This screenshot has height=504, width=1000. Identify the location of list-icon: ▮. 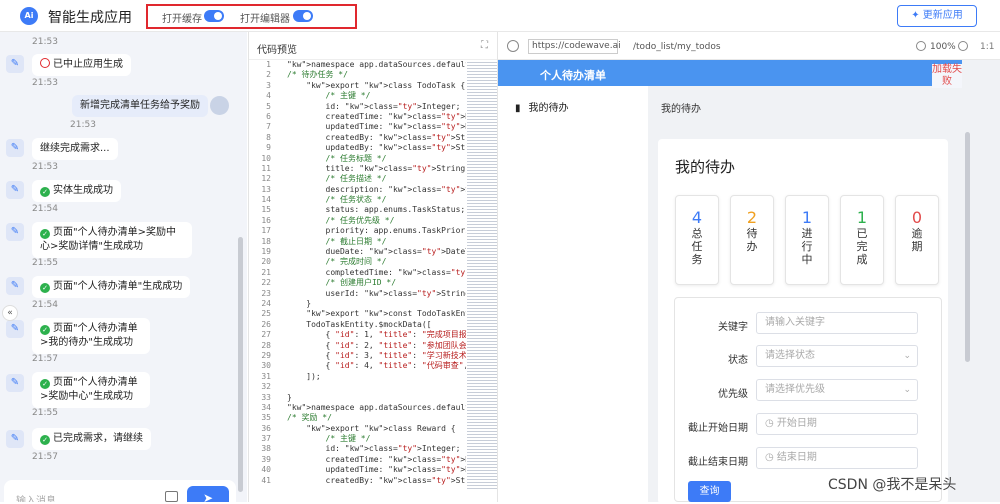
(518, 108).